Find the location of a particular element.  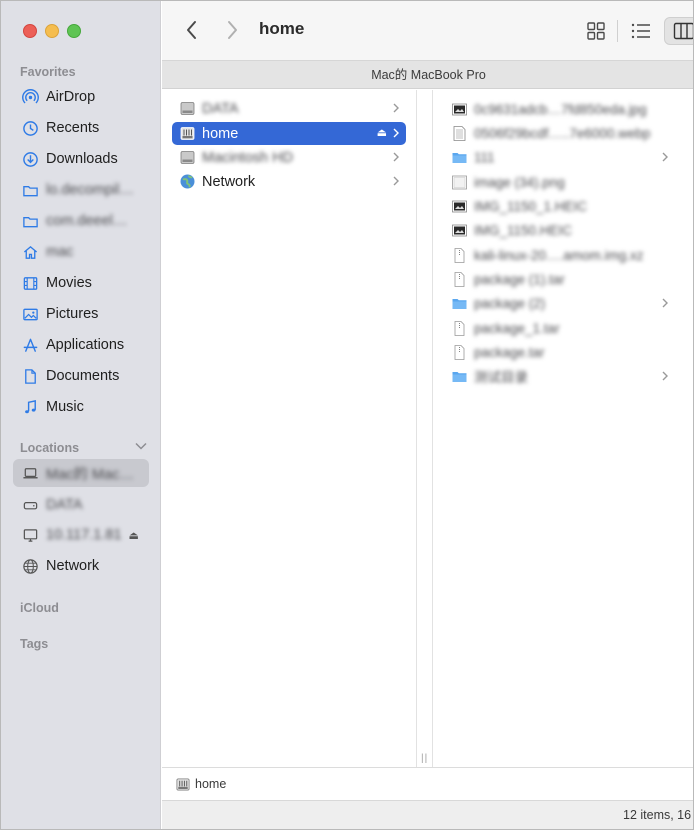

sidebar-item-downloads: Downloads is located at coordinates (81, 159).